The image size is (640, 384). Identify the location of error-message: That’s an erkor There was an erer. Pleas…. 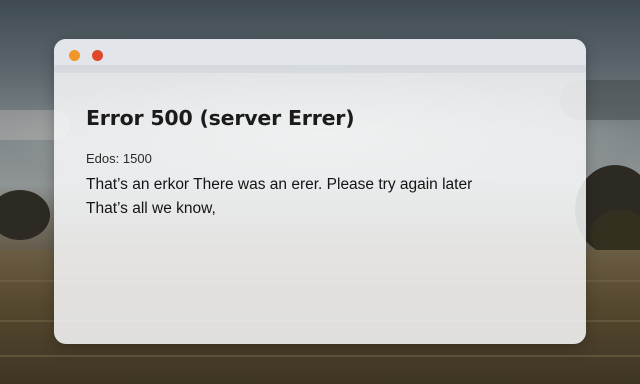
(326, 197).